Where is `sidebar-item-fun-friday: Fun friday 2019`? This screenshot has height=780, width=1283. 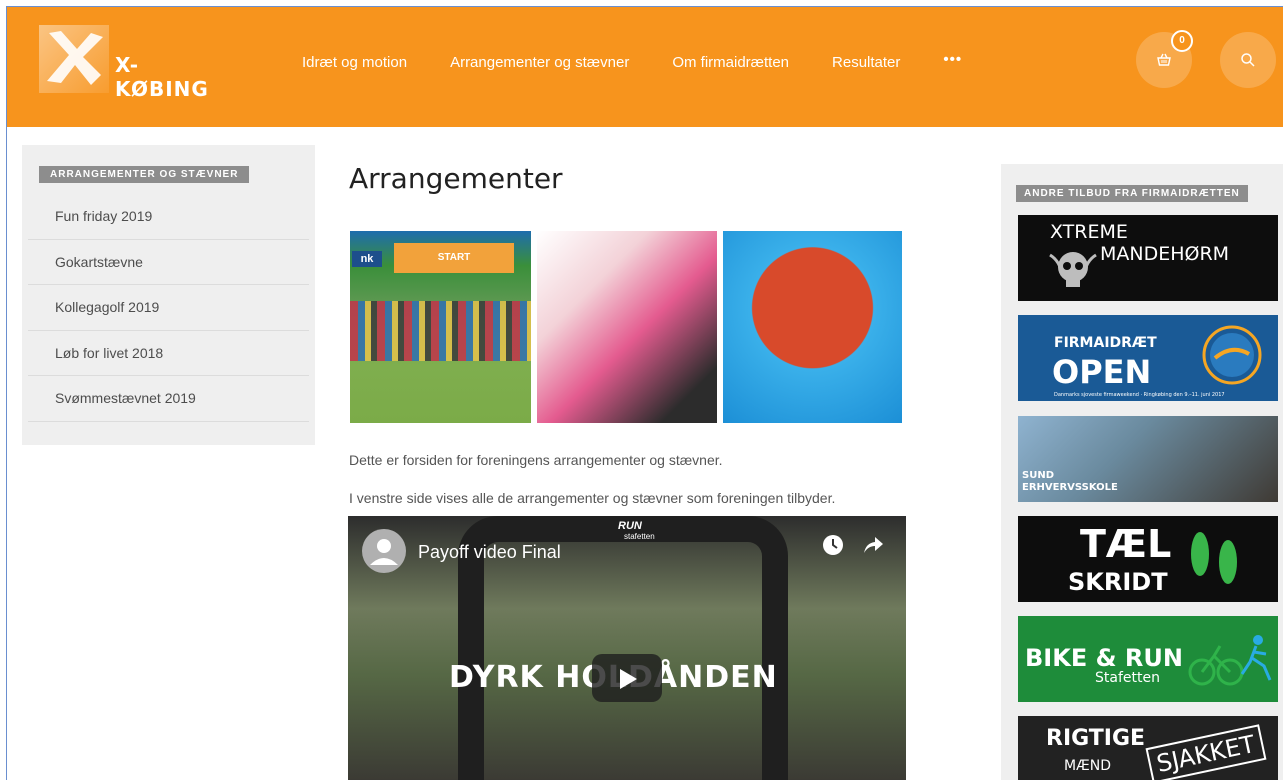 sidebar-item-fun-friday: Fun friday 2019 is located at coordinates (168, 217).